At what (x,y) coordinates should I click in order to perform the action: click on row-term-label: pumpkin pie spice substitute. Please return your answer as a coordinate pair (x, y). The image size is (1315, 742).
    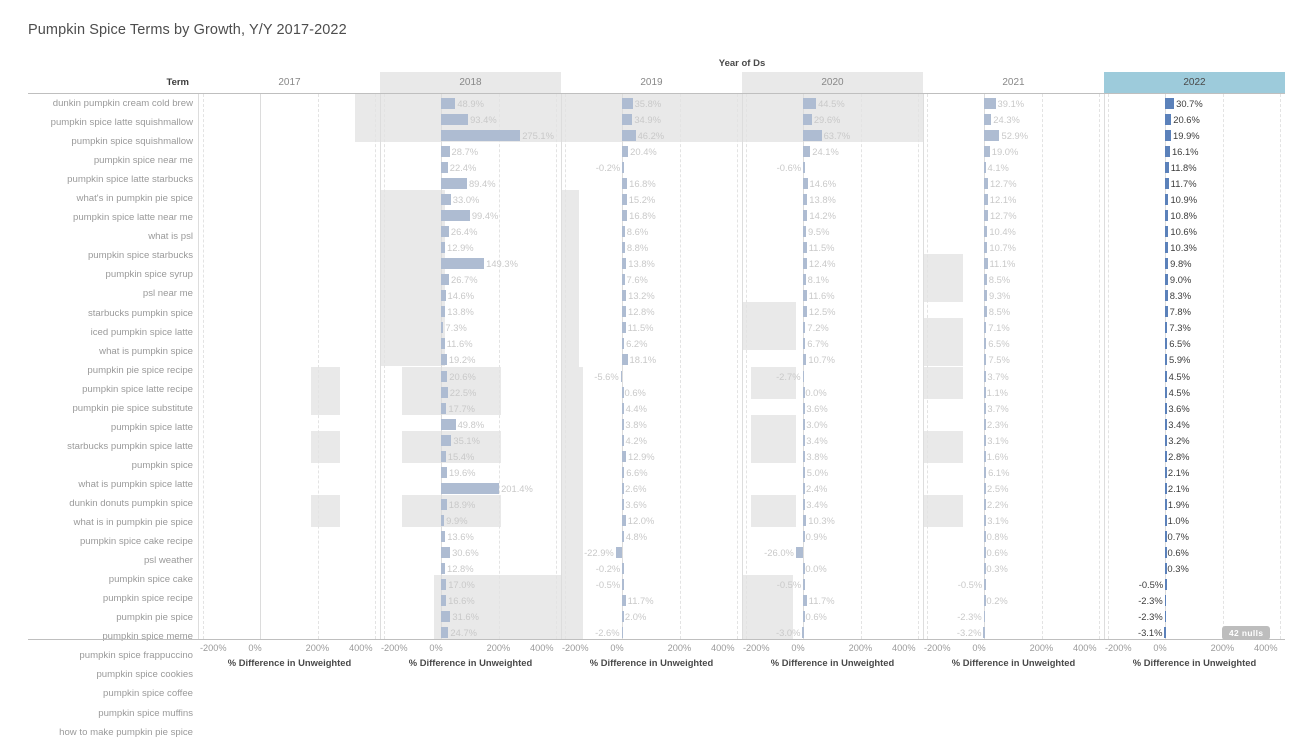
    Looking at the image, I should click on (113, 408).